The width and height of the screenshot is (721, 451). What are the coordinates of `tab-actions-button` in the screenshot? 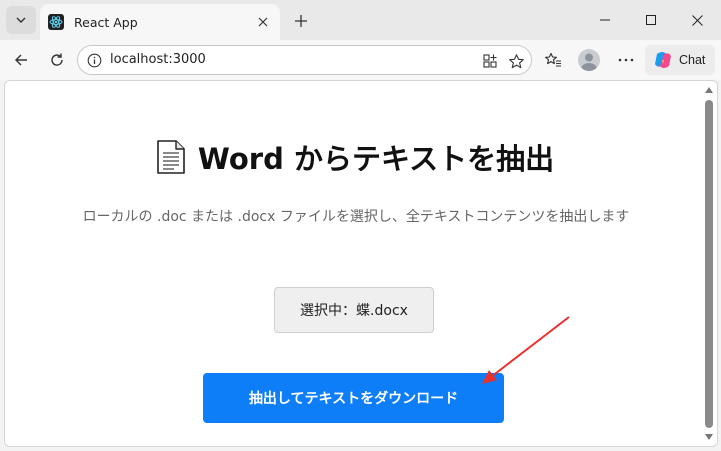 It's located at (21, 20).